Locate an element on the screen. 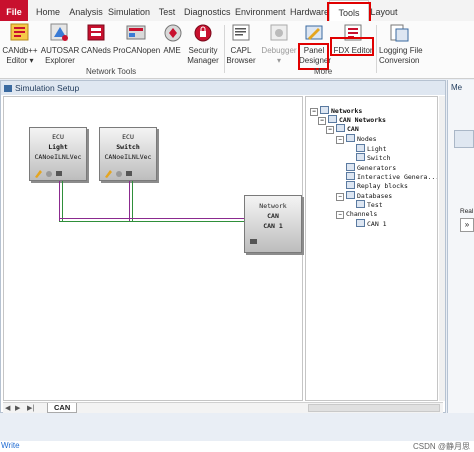  caneds-button: CANeds is located at coordinates (96, 39).